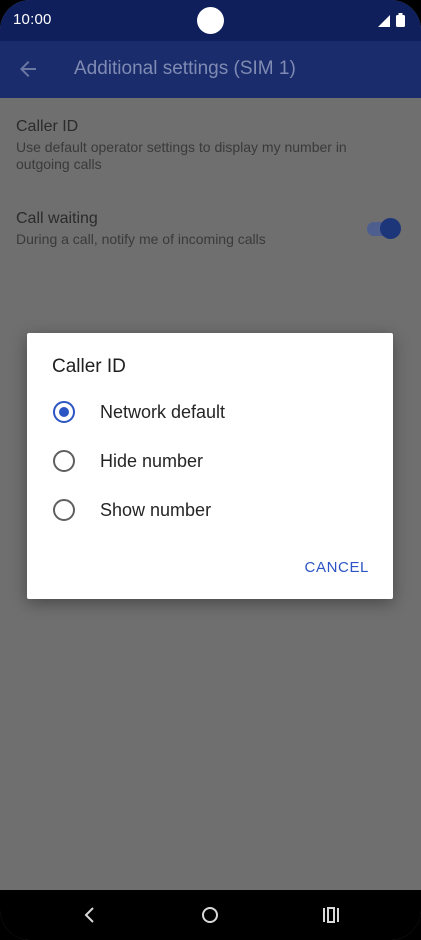 This screenshot has height=940, width=421. I want to click on radio-selected-icon, so click(64, 412).